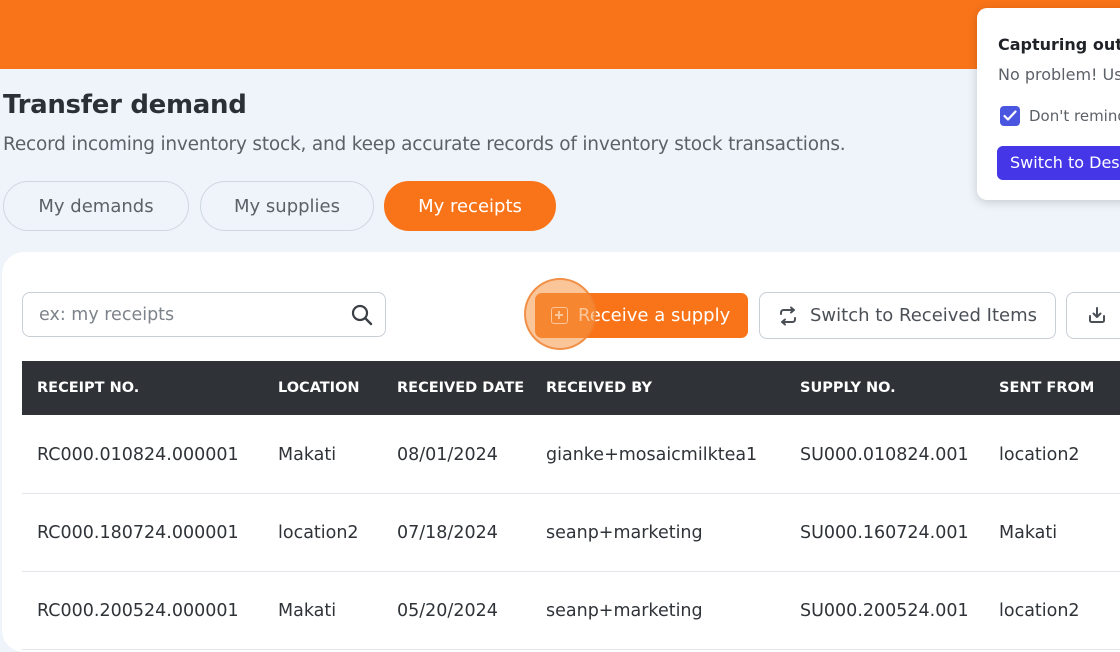 This screenshot has height=652, width=1120. Describe the element at coordinates (138, 611) in the screenshot. I see `cell-receipt-no: RC000.200524.000001` at that location.